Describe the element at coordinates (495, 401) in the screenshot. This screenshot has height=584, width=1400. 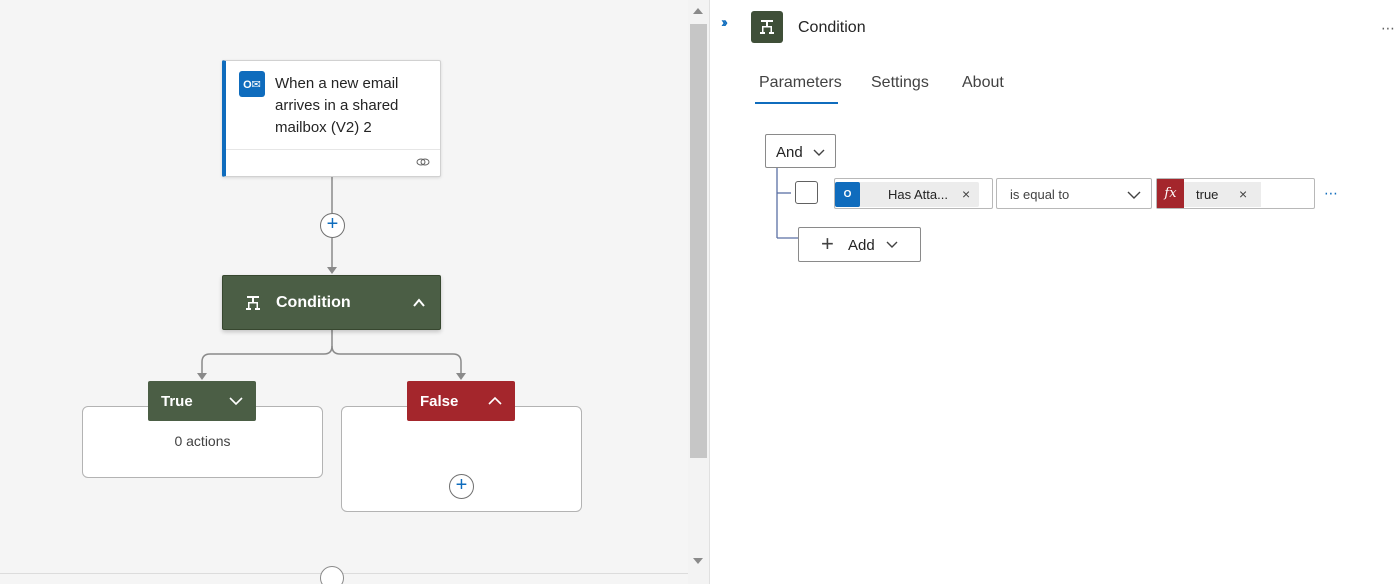
I see `chevron-up-icon` at that location.